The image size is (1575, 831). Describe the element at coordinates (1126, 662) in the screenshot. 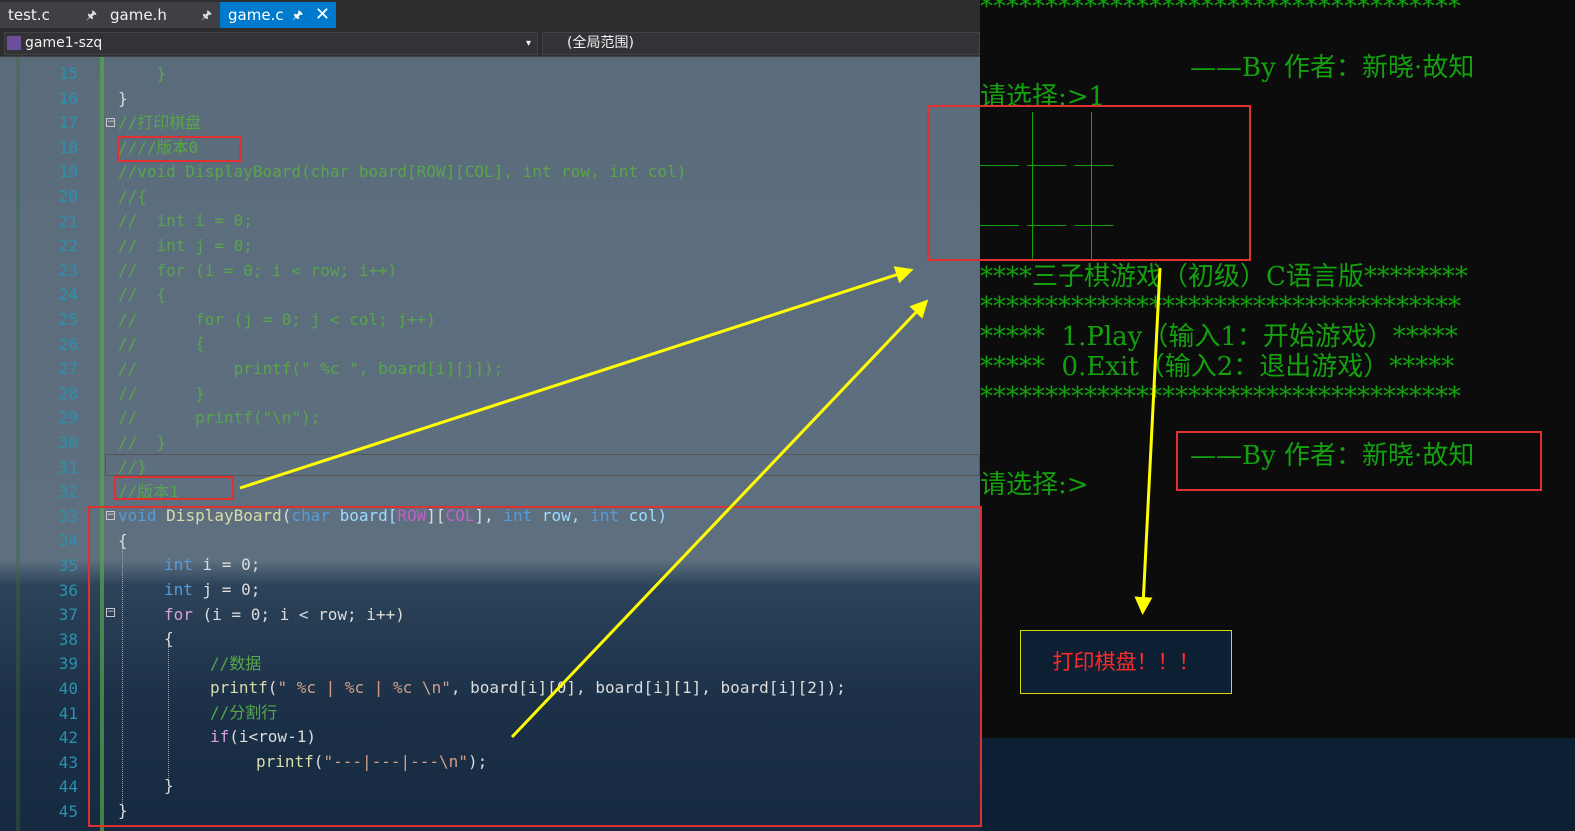

I see `annotation-note: 打印棋盘！！！` at that location.